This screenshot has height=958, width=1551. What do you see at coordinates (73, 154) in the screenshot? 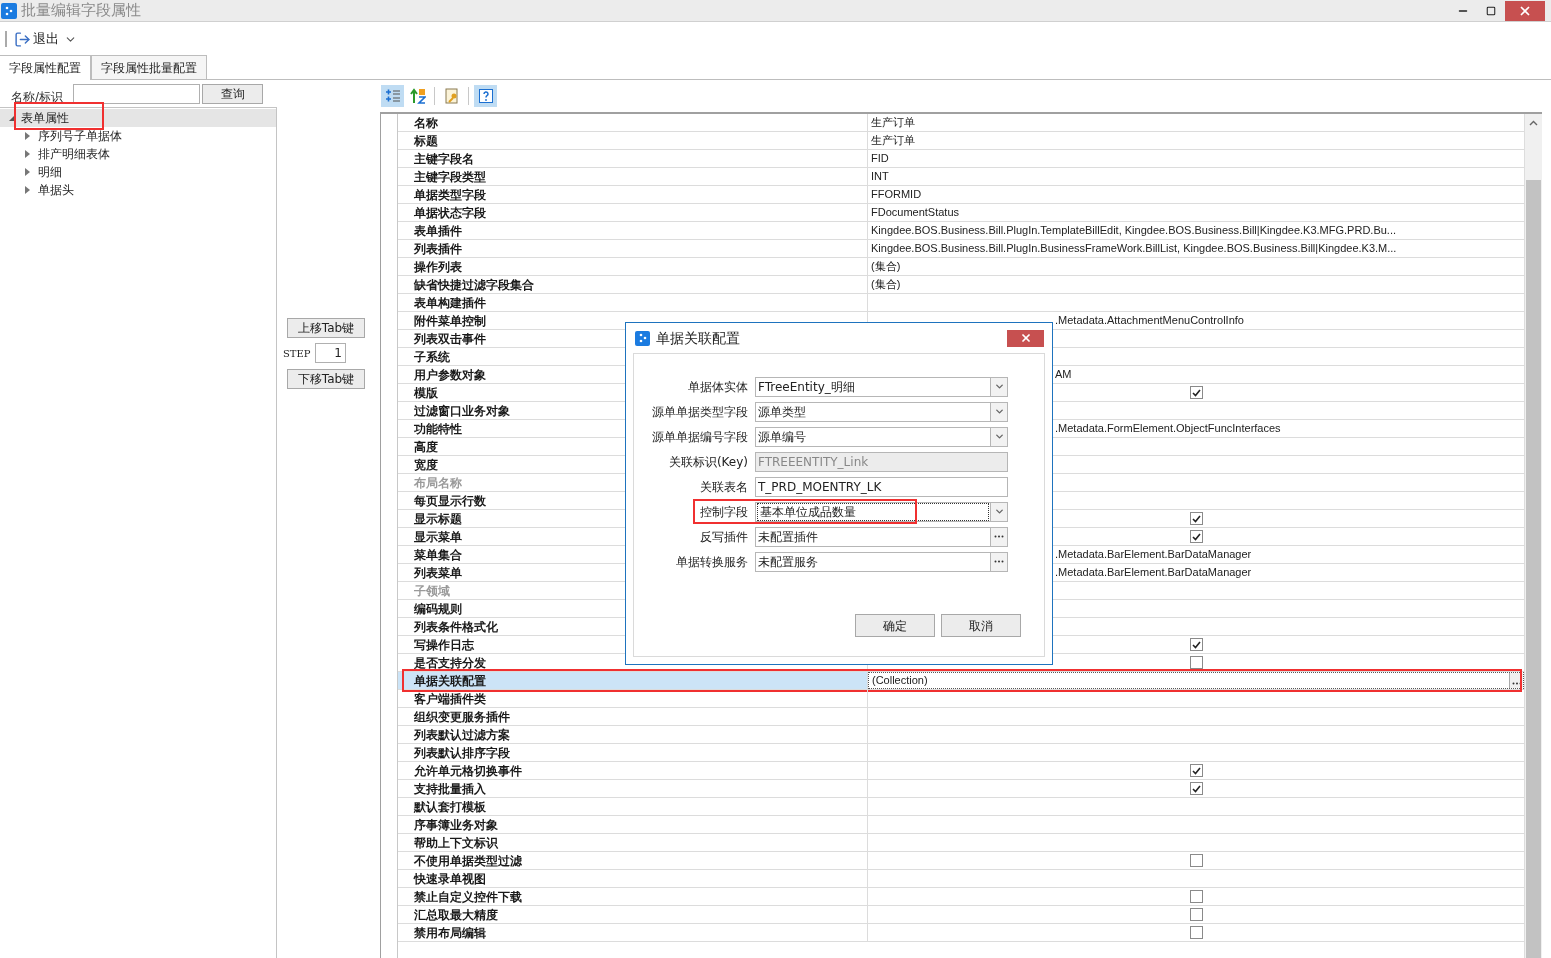
I see `tree-item-label: 排产明细表体` at bounding box center [73, 154].